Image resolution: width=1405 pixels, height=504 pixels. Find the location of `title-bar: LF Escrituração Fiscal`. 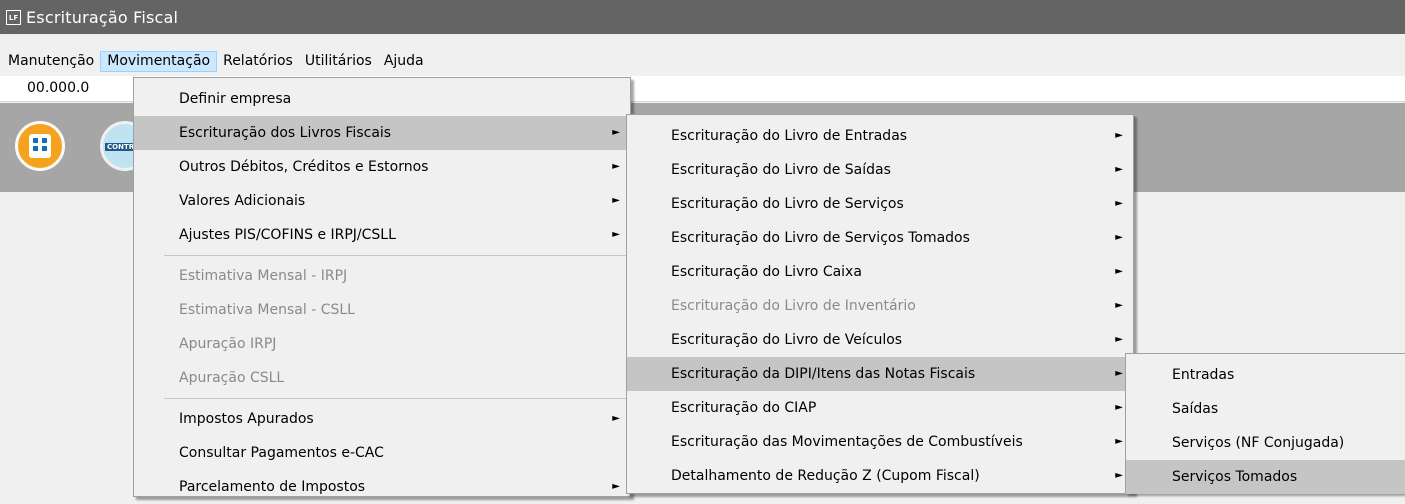

title-bar: LF Escrituração Fiscal is located at coordinates (702, 17).